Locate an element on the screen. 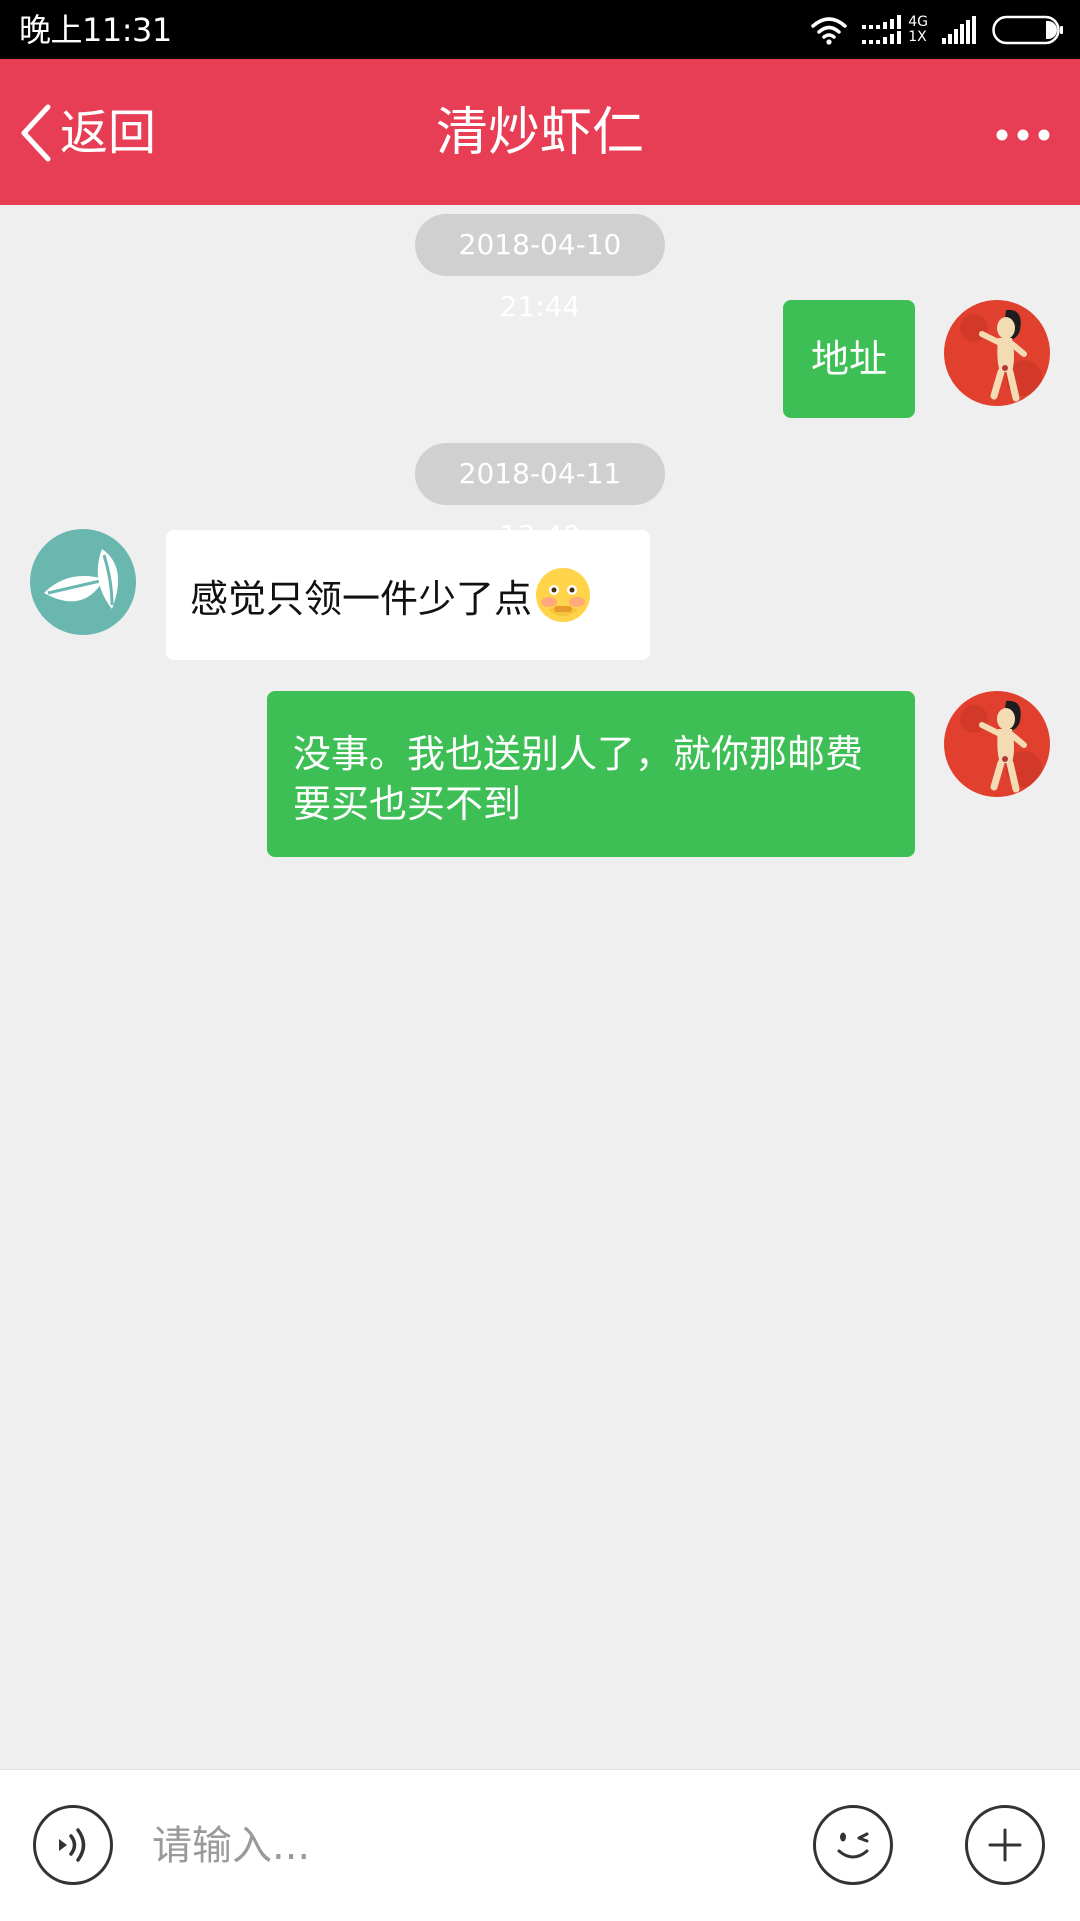 The image size is (1080, 1921). emoji-button is located at coordinates (853, 1845).